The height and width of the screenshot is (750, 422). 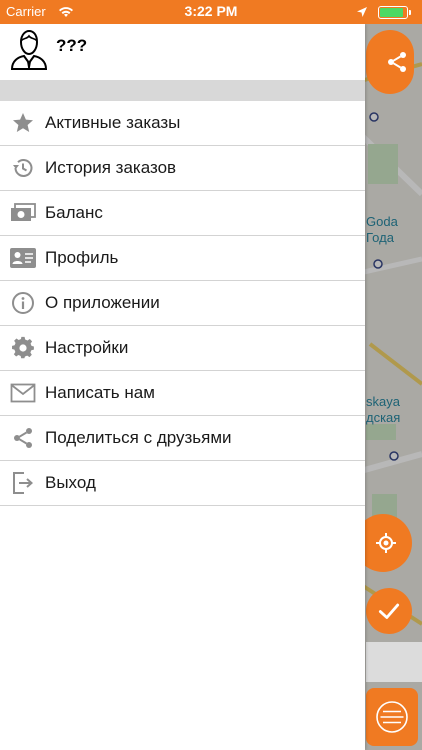 I want to click on menu-item-share-with-friends: Поделиться с друзьями, so click(x=182, y=438).